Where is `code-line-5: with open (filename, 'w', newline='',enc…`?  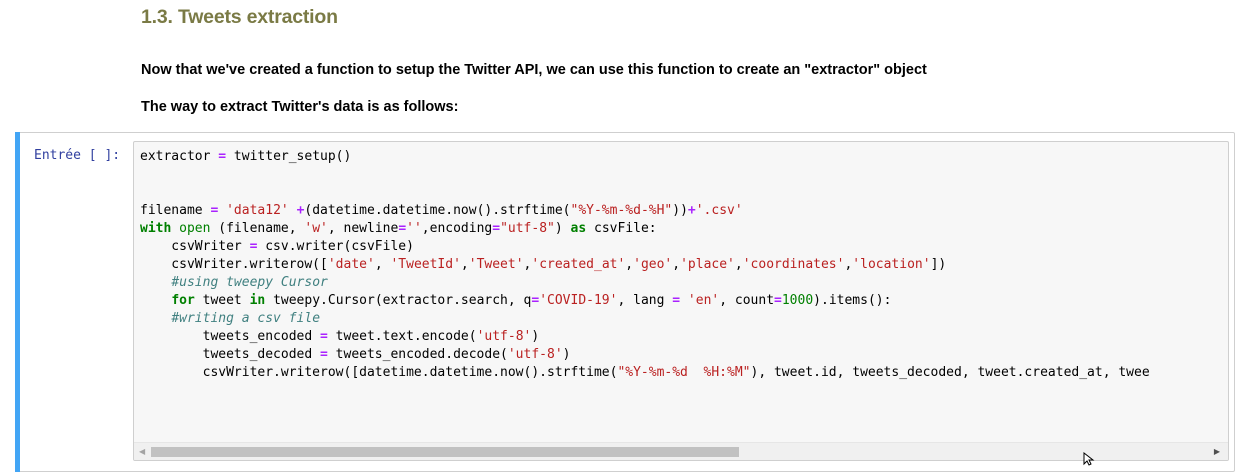 code-line-5: with open (filename, 'w', newline='',enc… is located at coordinates (398, 228).